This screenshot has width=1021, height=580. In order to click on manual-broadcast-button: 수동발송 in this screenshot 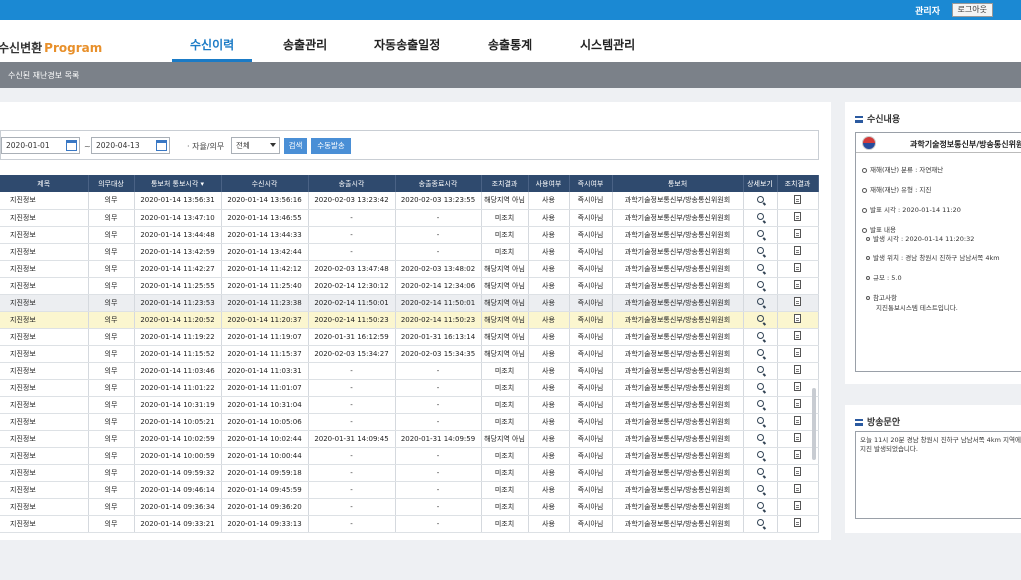, I will do `click(331, 146)`.